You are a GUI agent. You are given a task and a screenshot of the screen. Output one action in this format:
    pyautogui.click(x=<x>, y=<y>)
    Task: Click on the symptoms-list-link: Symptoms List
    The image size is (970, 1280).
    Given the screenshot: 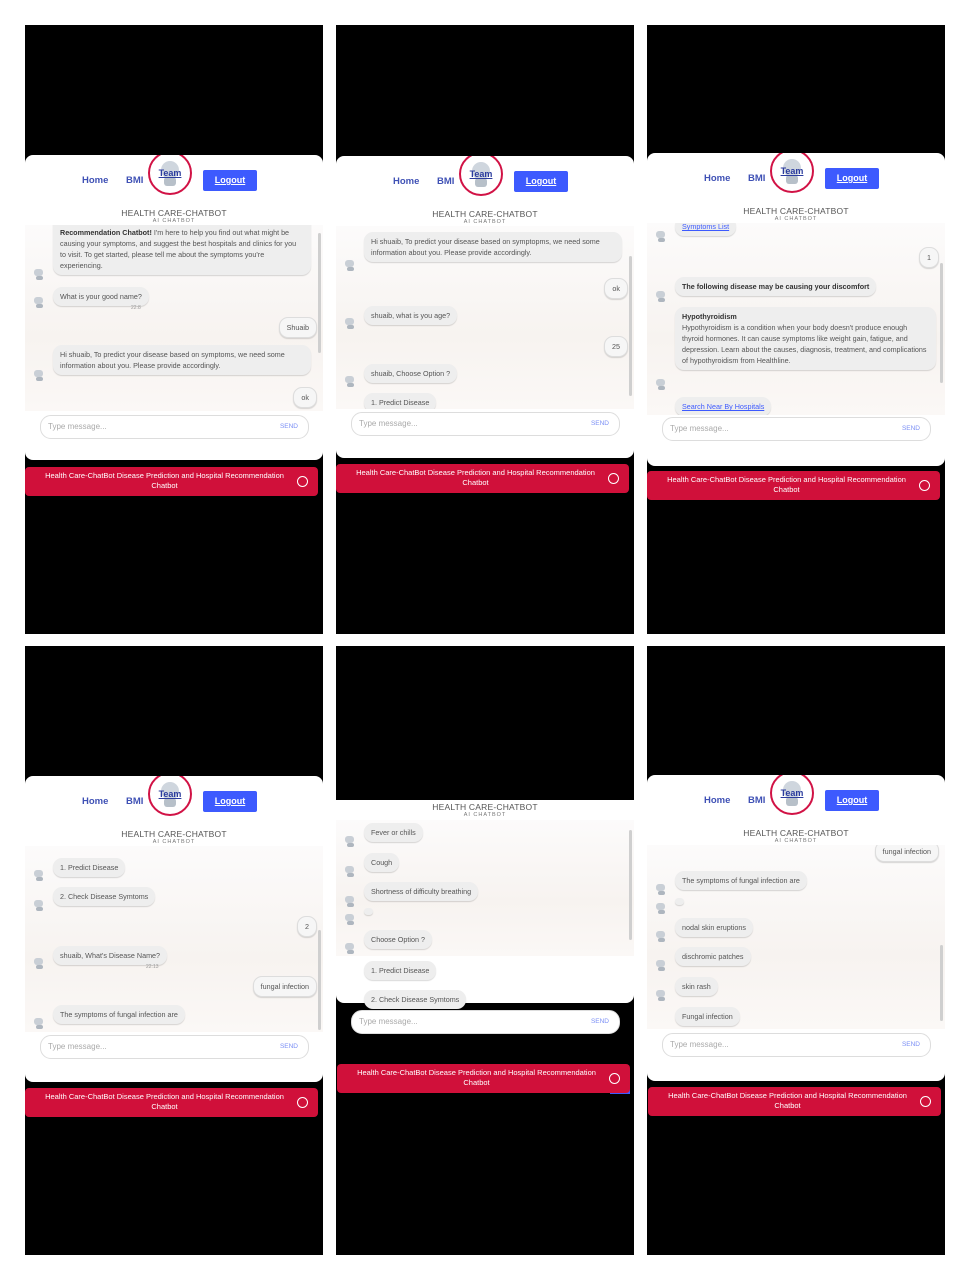 What is the action you would take?
    pyautogui.click(x=706, y=229)
    